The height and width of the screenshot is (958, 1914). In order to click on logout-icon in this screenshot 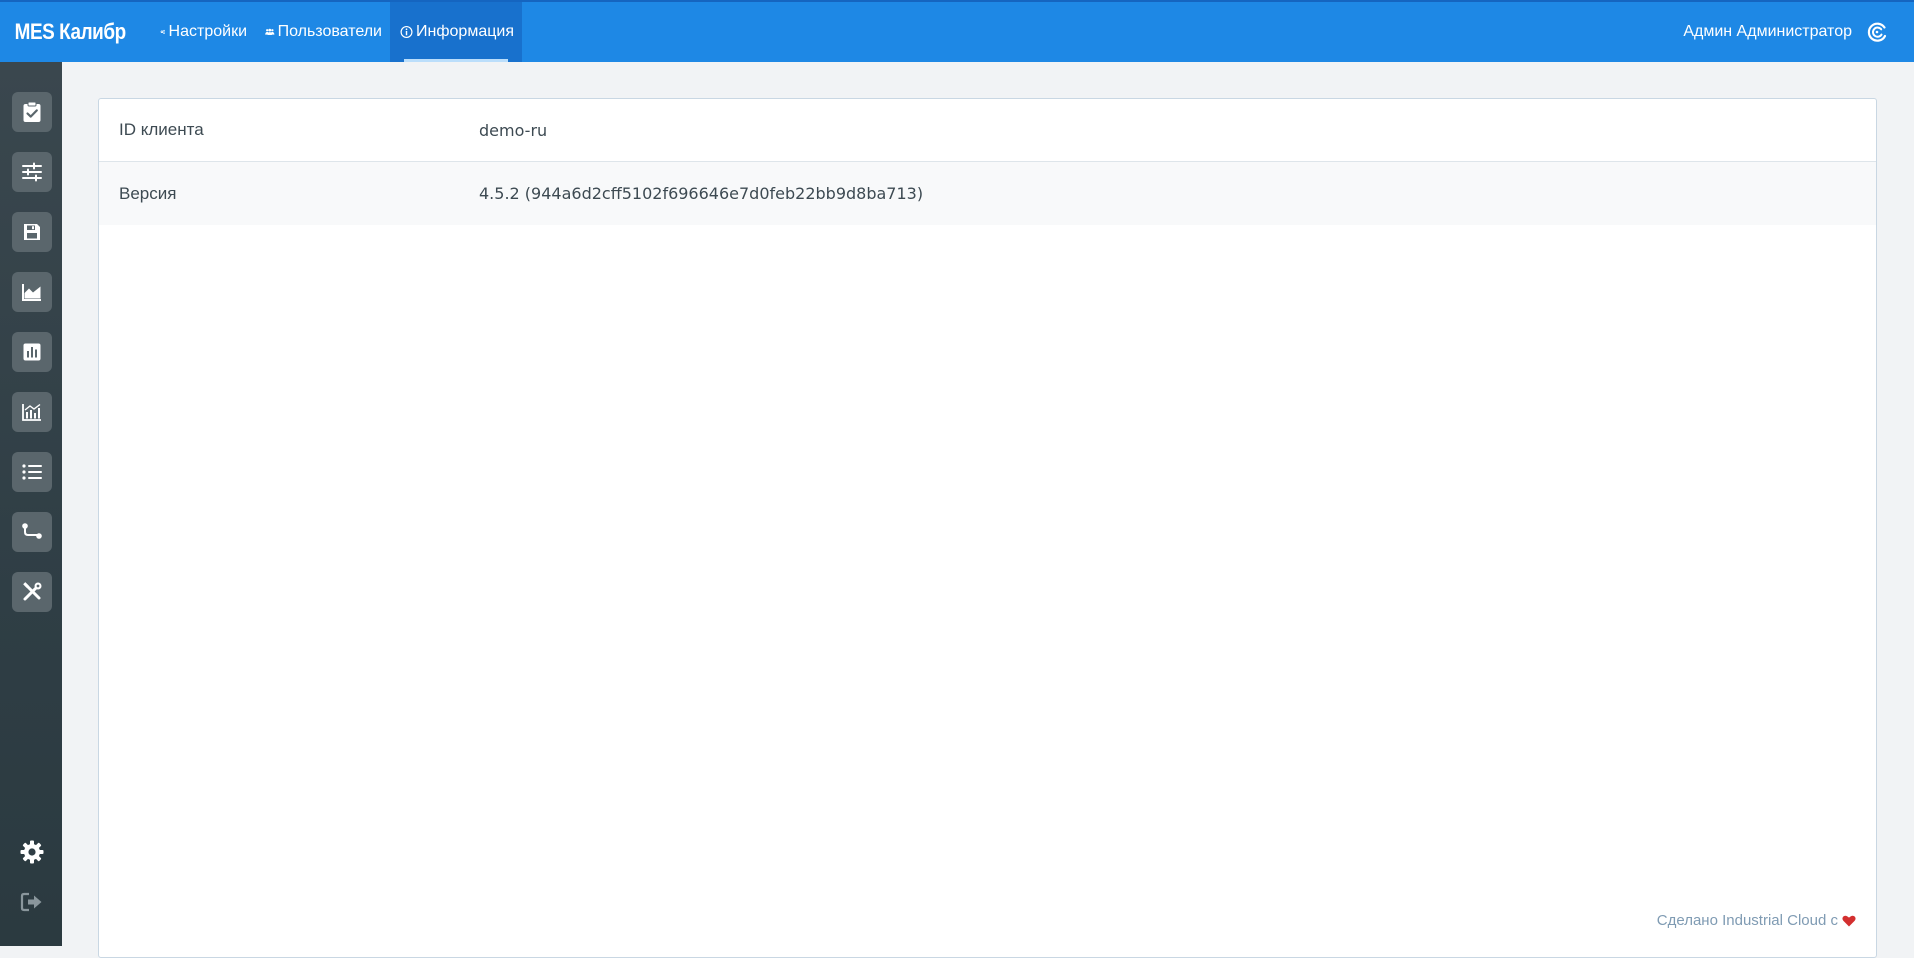, I will do `click(31, 902)`.